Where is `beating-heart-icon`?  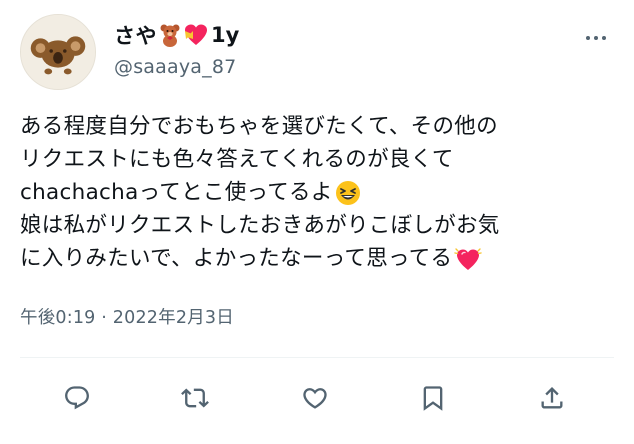
beating-heart-icon is located at coordinates (468, 259).